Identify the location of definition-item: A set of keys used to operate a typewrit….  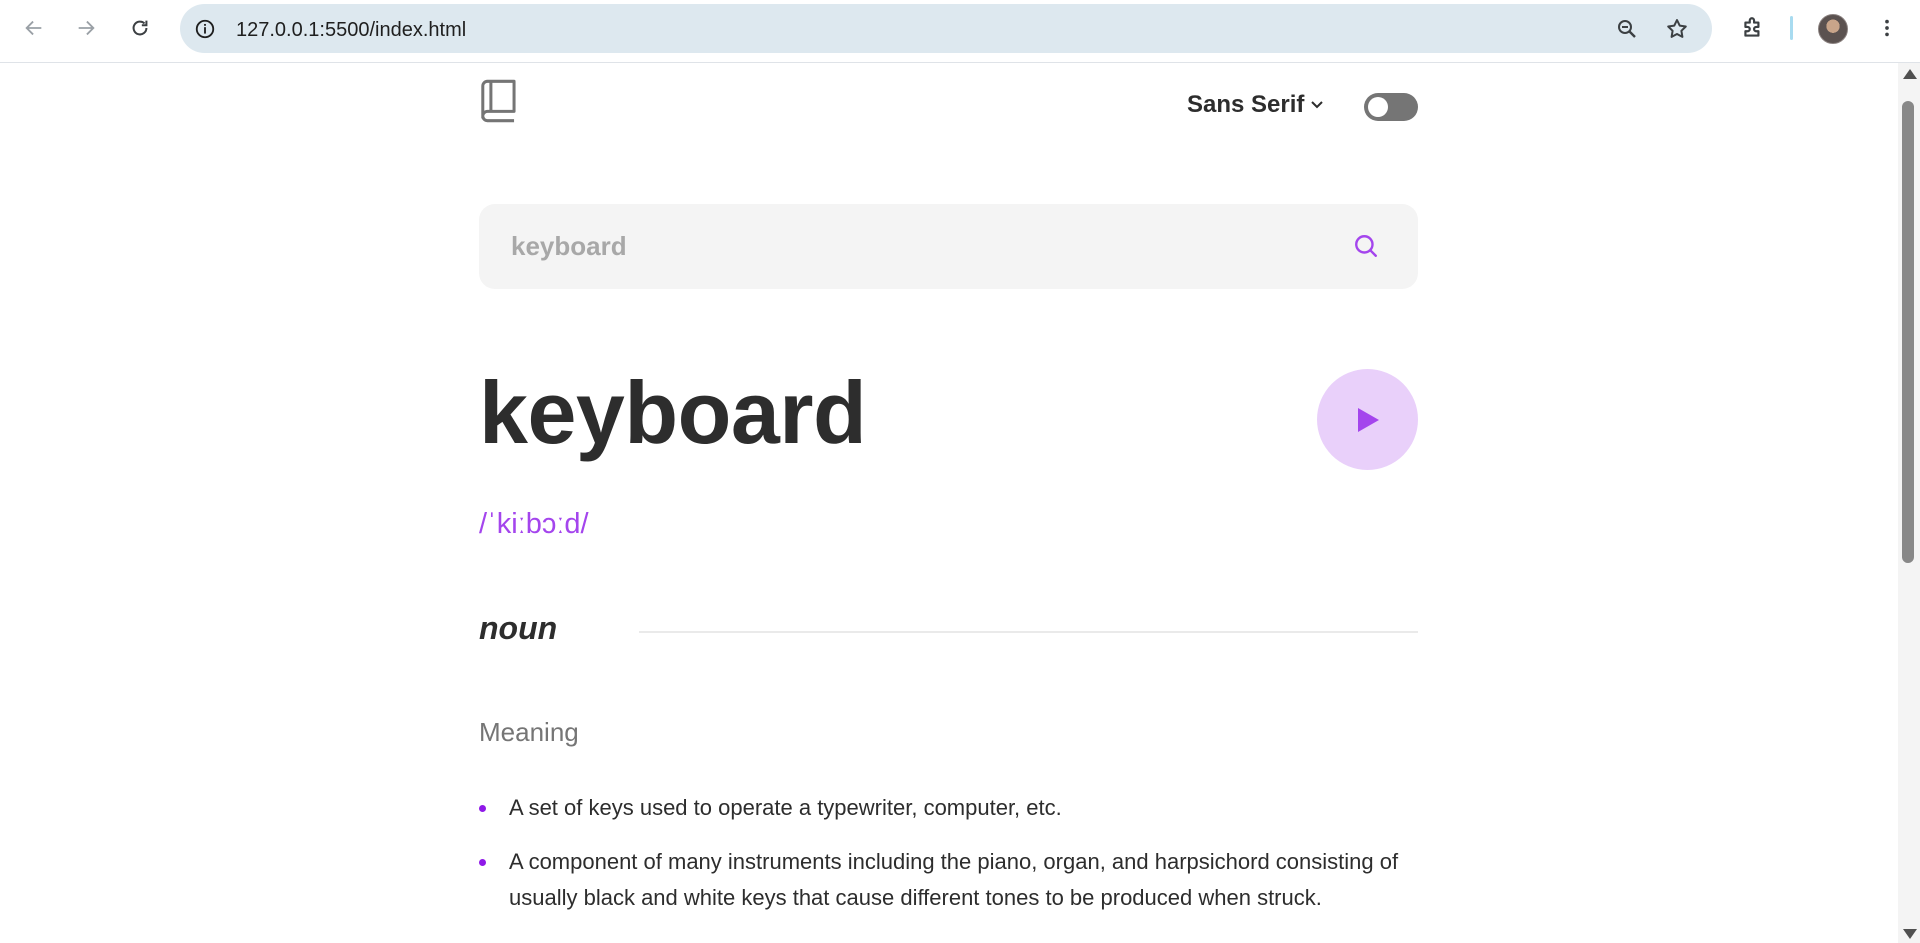
(948, 808).